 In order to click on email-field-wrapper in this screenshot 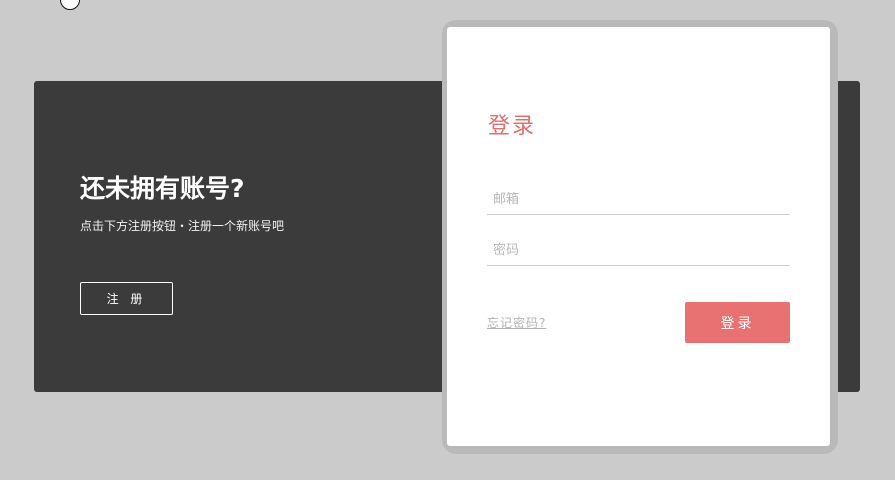, I will do `click(638, 199)`.